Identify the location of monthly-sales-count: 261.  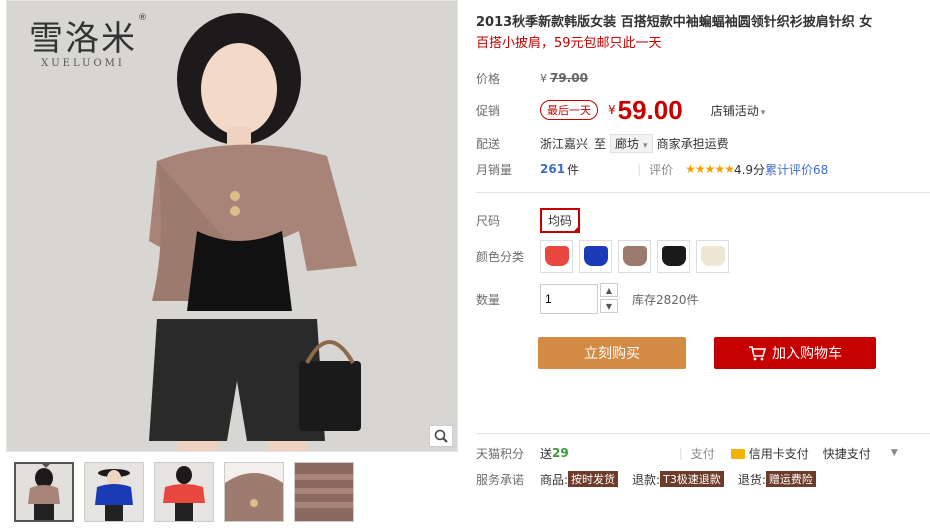
(553, 169).